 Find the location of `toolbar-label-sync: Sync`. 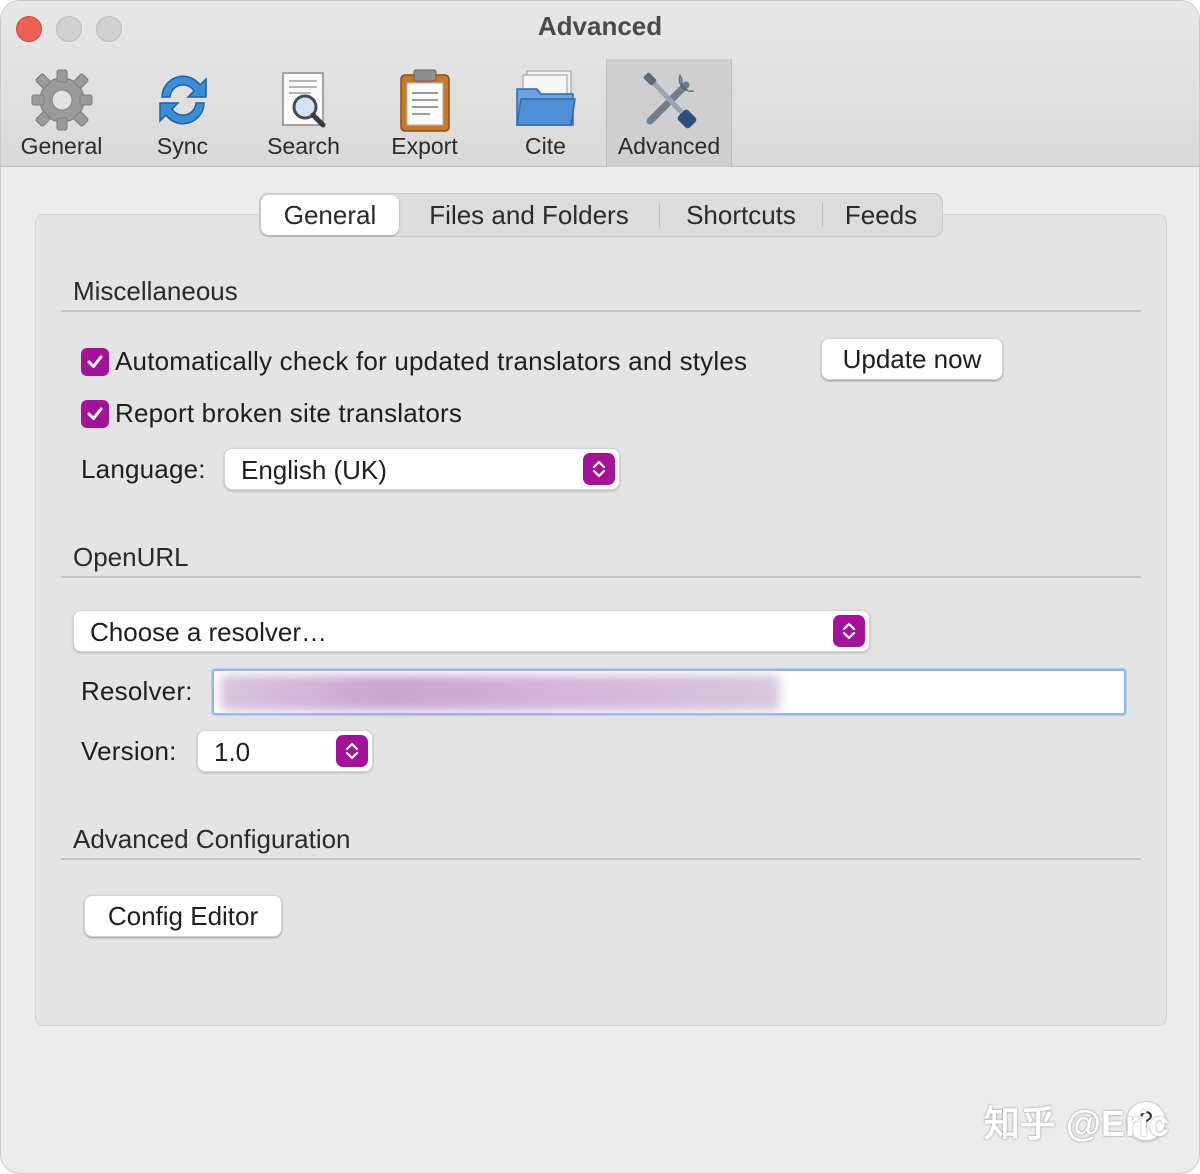

toolbar-label-sync: Sync is located at coordinates (182, 146).